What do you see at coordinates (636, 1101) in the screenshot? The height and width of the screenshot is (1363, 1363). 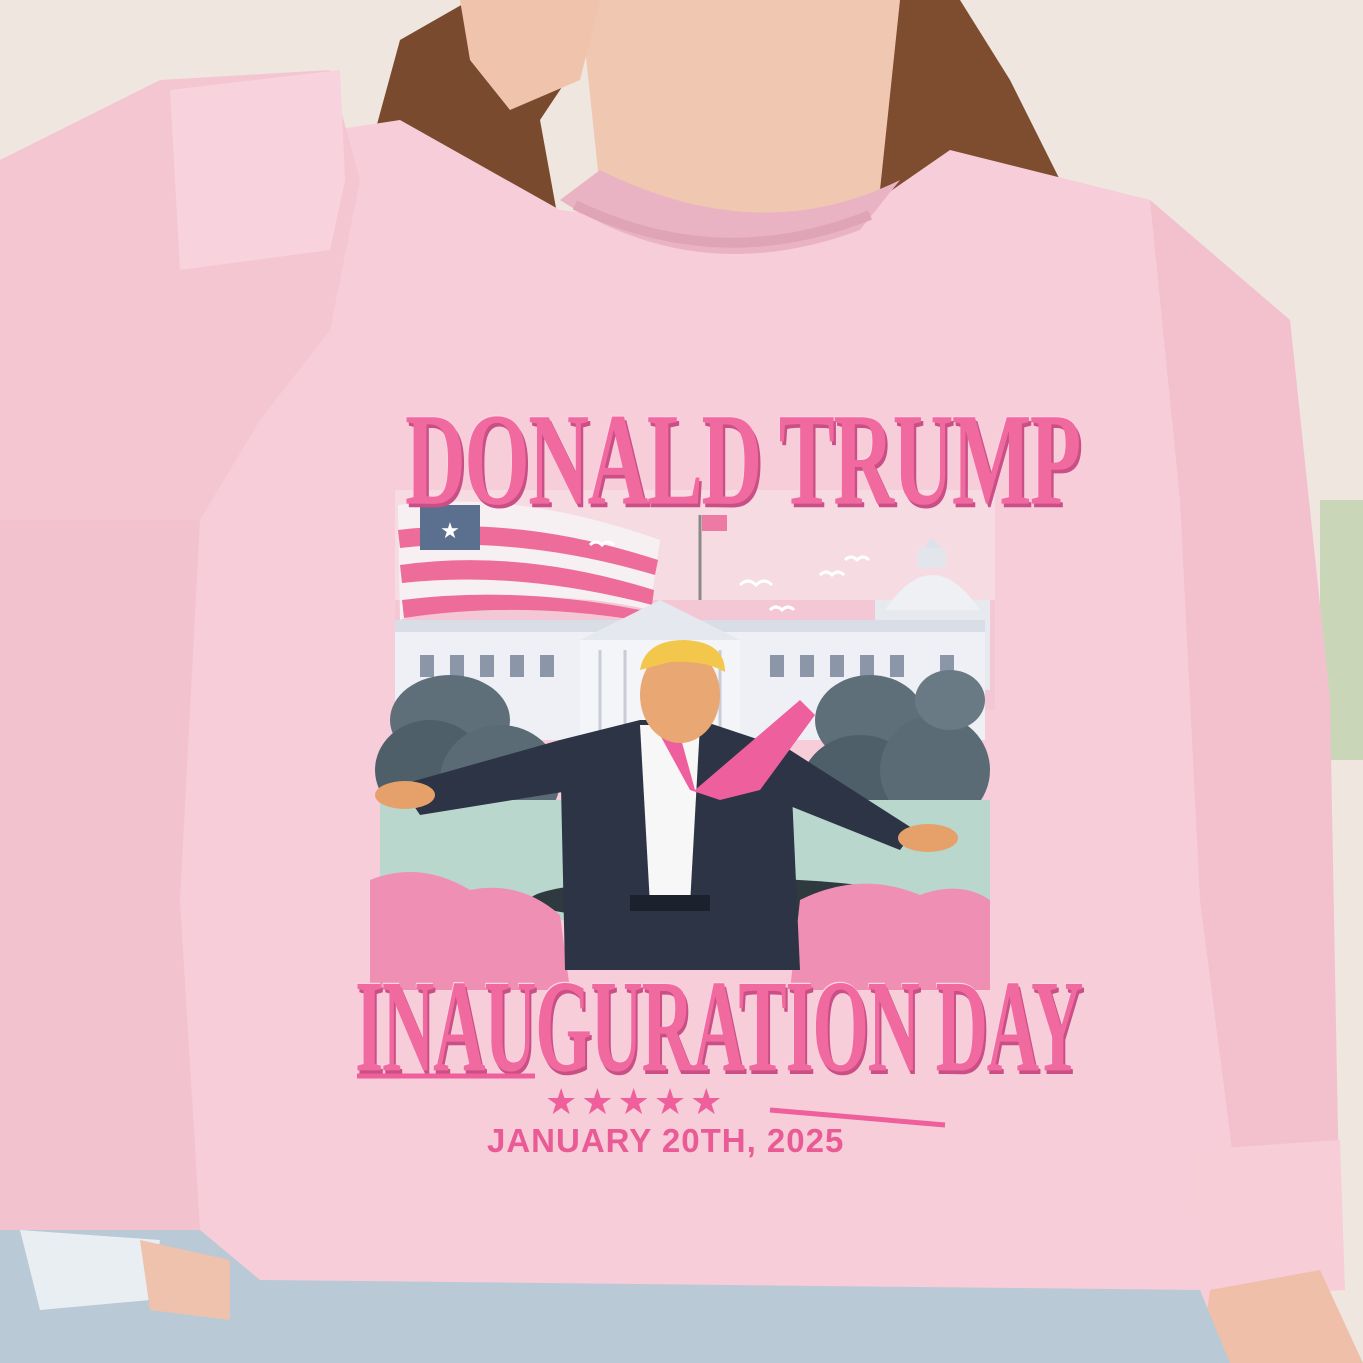 I see `star-icon-row: ★★★★★` at bounding box center [636, 1101].